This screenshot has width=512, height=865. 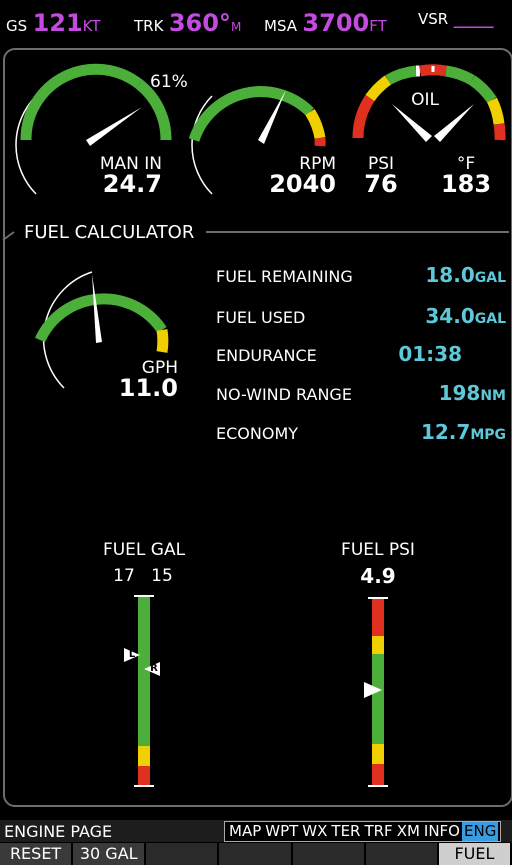 What do you see at coordinates (272, 117) in the screenshot?
I see `rpm-needle` at bounding box center [272, 117].